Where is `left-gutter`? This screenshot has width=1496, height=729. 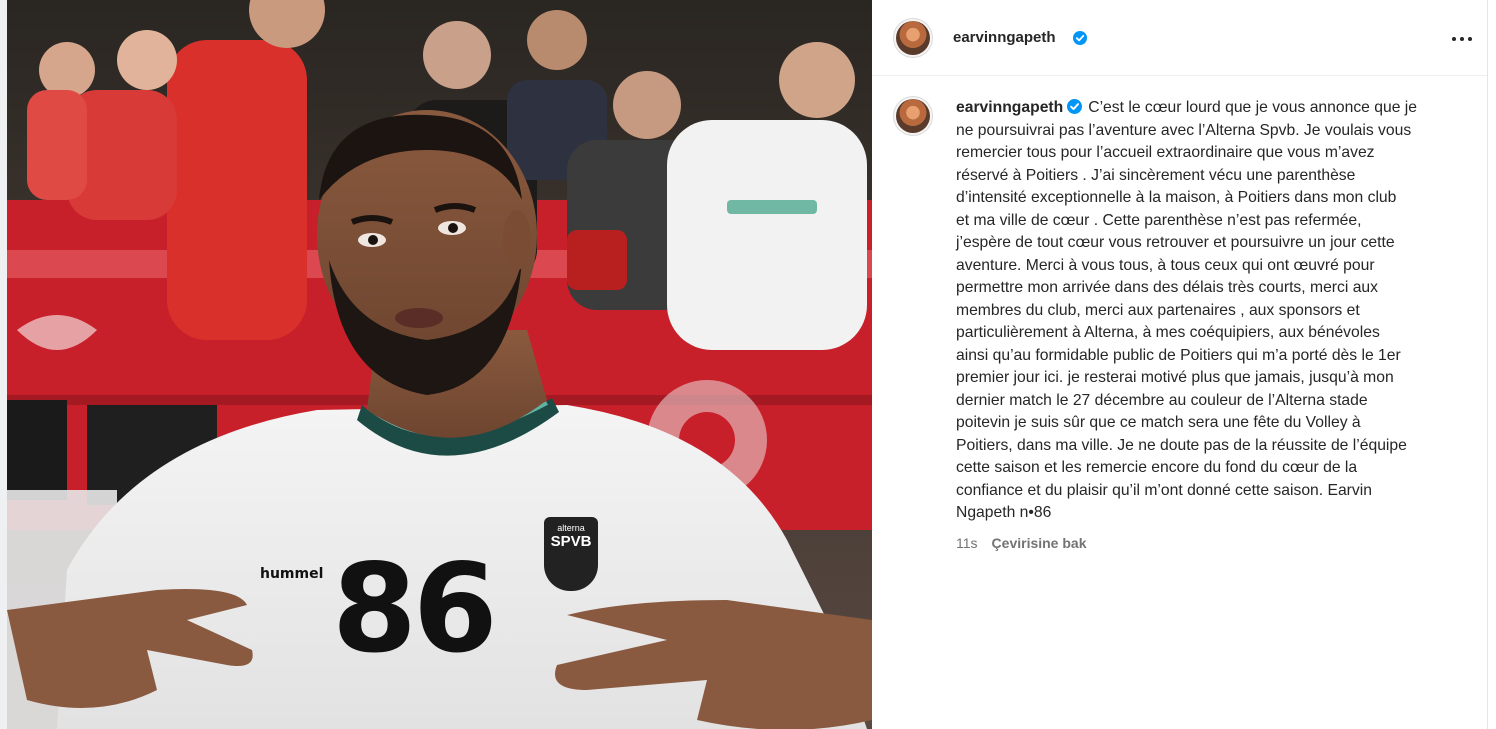
left-gutter is located at coordinates (3, 364).